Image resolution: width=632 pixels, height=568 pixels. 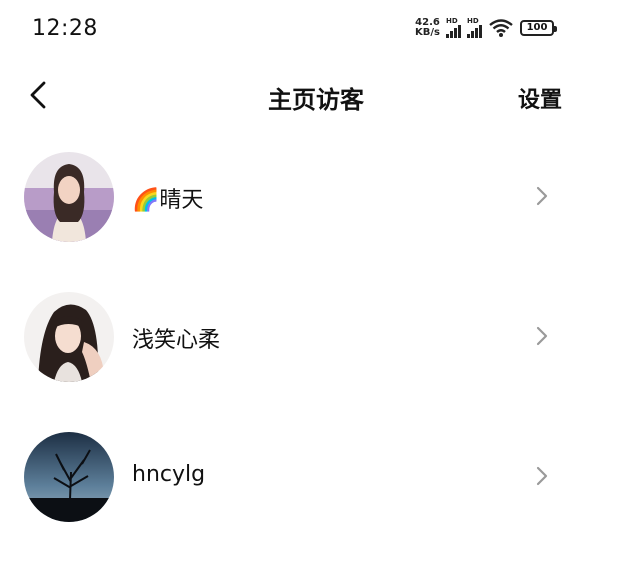 What do you see at coordinates (427, 32) in the screenshot?
I see `network-speed-unit: KB/s` at bounding box center [427, 32].